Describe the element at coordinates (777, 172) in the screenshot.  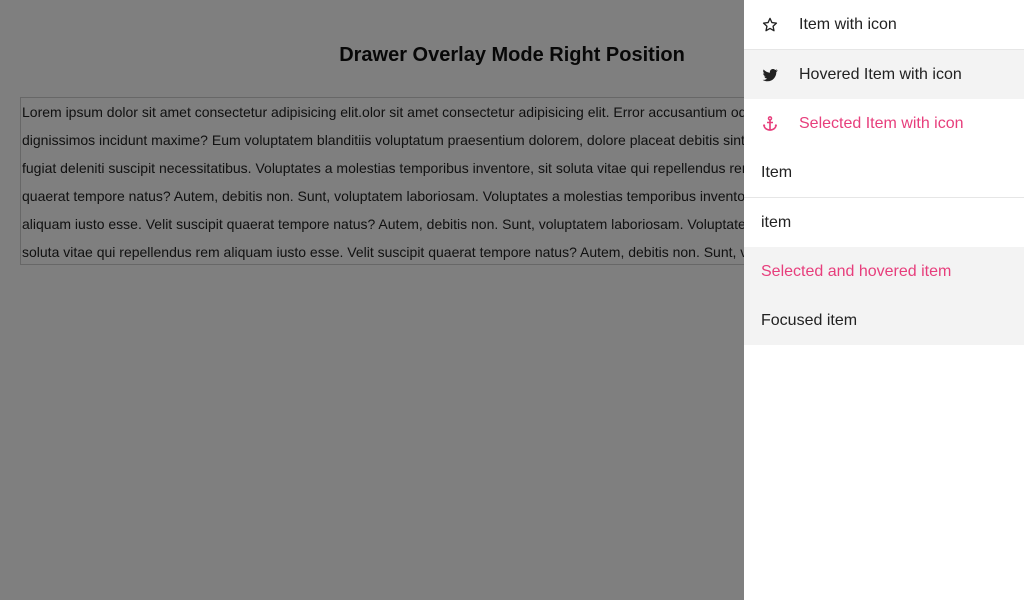
I see `drawer-item-label: Item` at that location.